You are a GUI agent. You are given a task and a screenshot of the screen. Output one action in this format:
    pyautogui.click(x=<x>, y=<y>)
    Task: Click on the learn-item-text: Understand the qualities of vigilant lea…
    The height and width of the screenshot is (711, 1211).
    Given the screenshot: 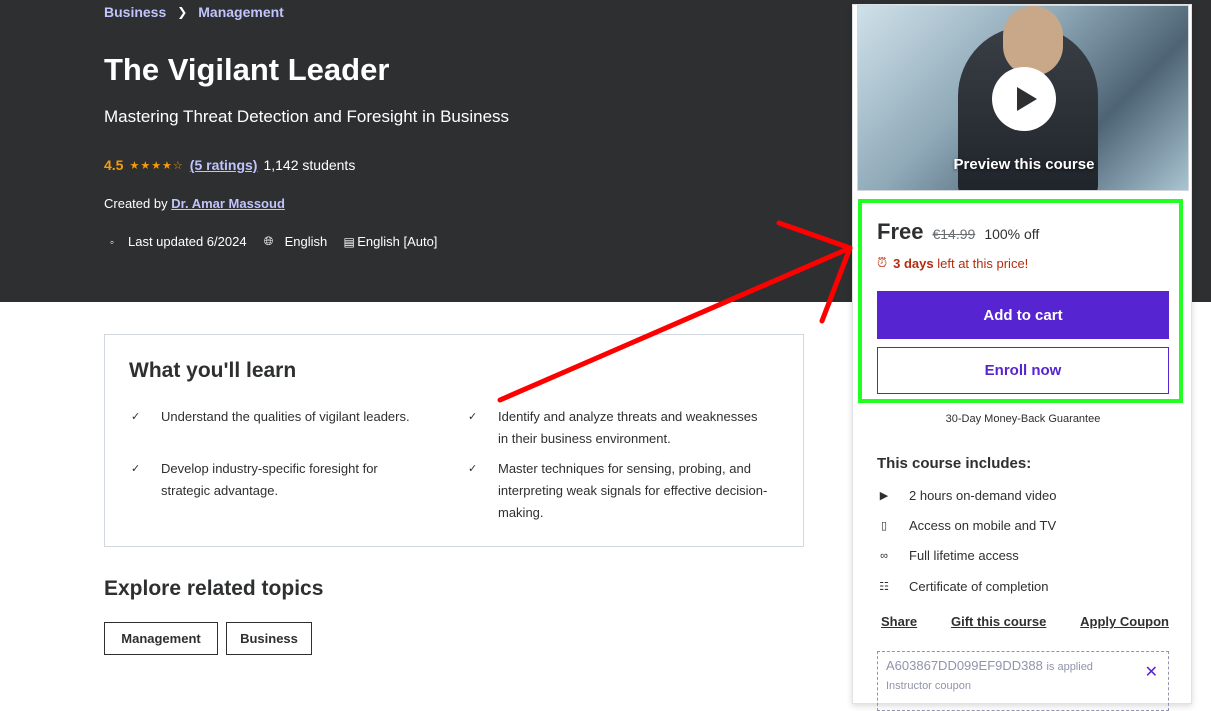 What is the action you would take?
    pyautogui.click(x=285, y=416)
    